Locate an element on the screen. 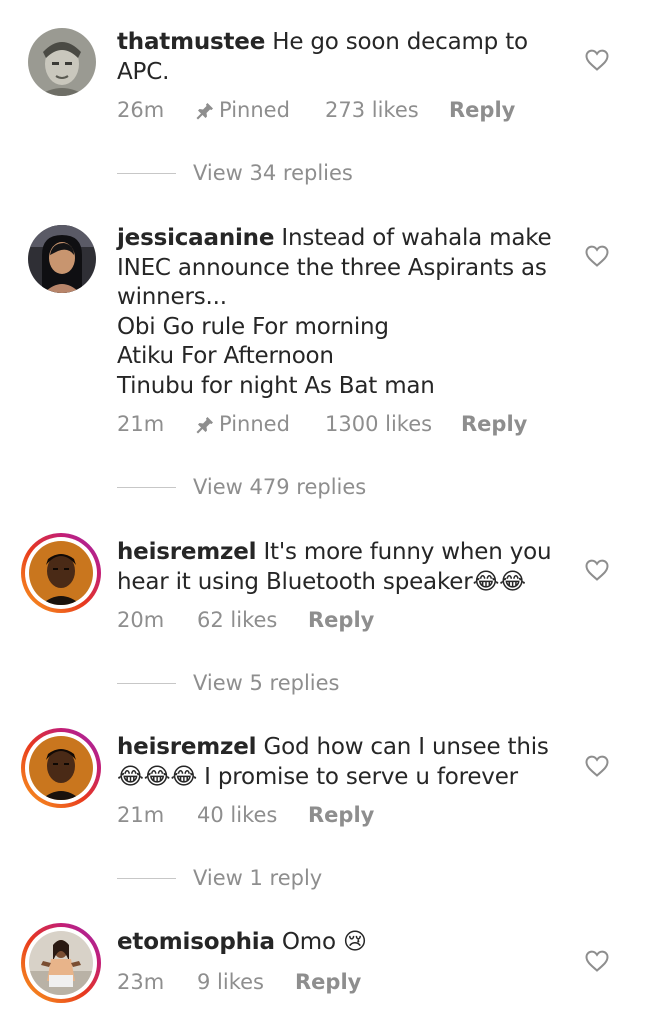 This screenshot has height=1024, width=648. comment-username: jessicaanine is located at coordinates (195, 238).